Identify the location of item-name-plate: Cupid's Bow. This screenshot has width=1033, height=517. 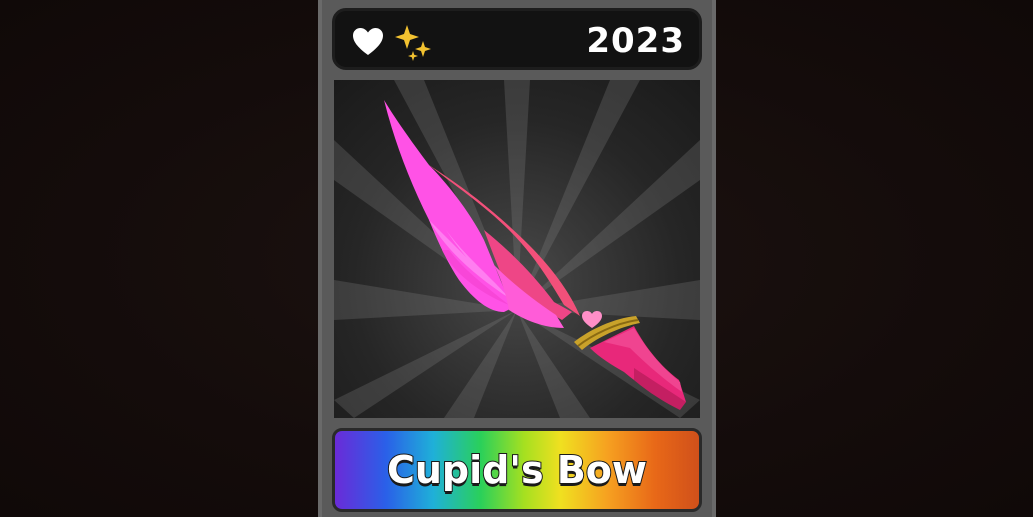
(517, 470).